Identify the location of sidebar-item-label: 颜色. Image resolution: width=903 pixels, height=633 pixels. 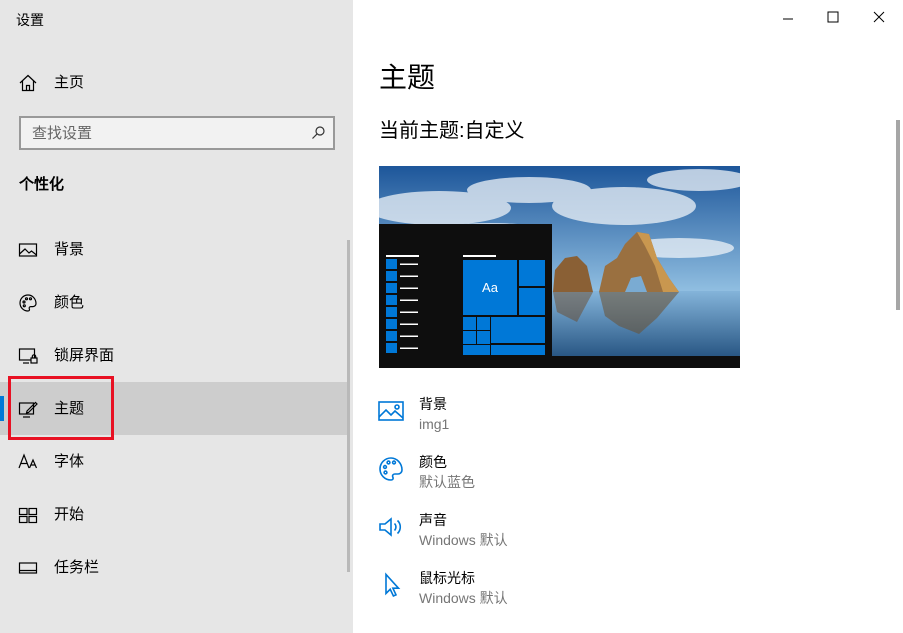
(69, 302).